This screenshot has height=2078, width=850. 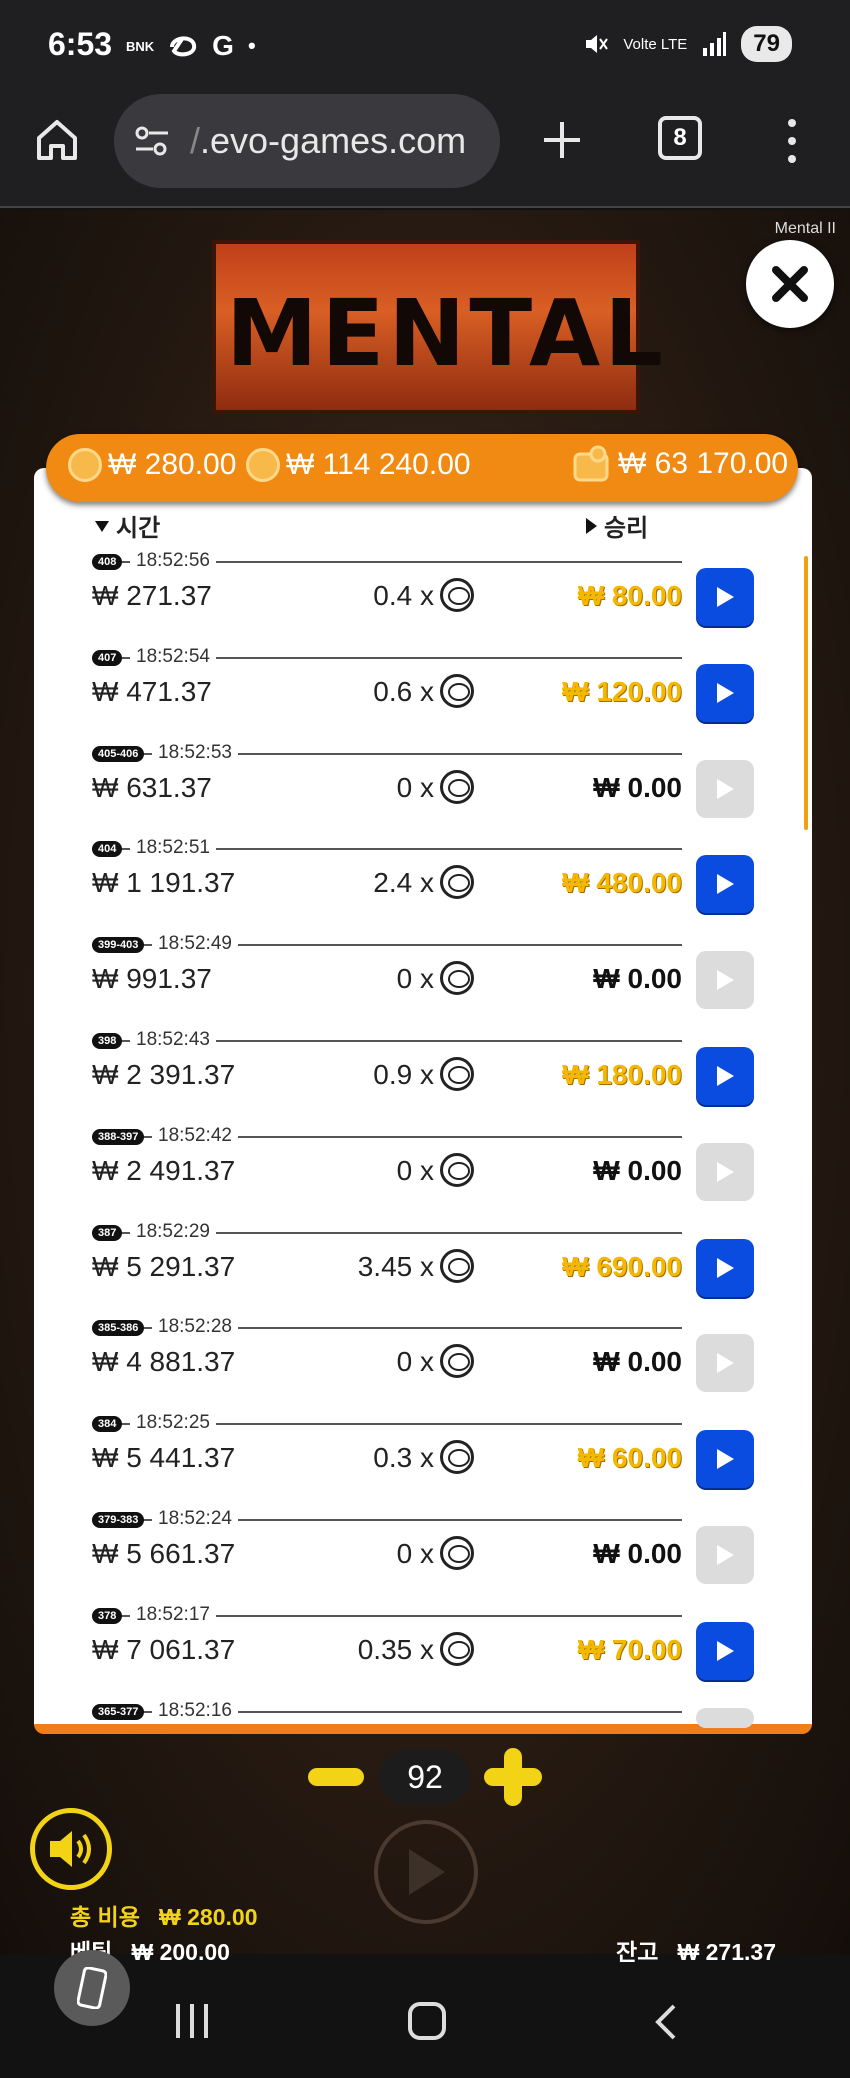 I want to click on sort-right-icon, so click(x=591, y=525).